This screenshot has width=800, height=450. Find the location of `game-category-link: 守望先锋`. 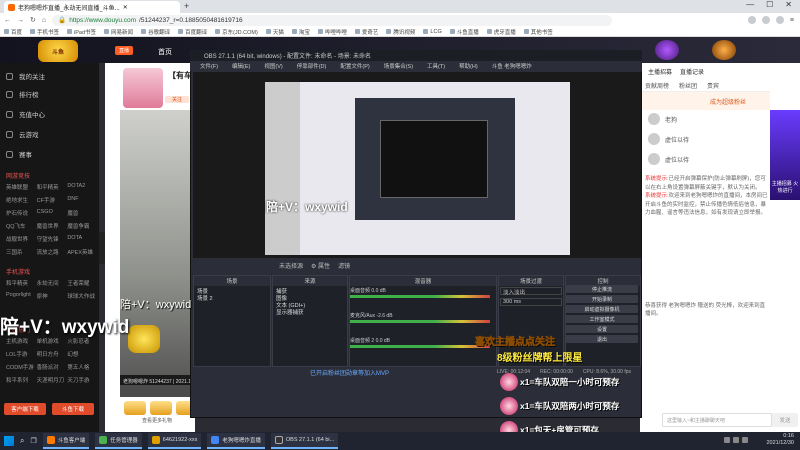

game-category-link: 守望先锋 is located at coordinates (52, 239).